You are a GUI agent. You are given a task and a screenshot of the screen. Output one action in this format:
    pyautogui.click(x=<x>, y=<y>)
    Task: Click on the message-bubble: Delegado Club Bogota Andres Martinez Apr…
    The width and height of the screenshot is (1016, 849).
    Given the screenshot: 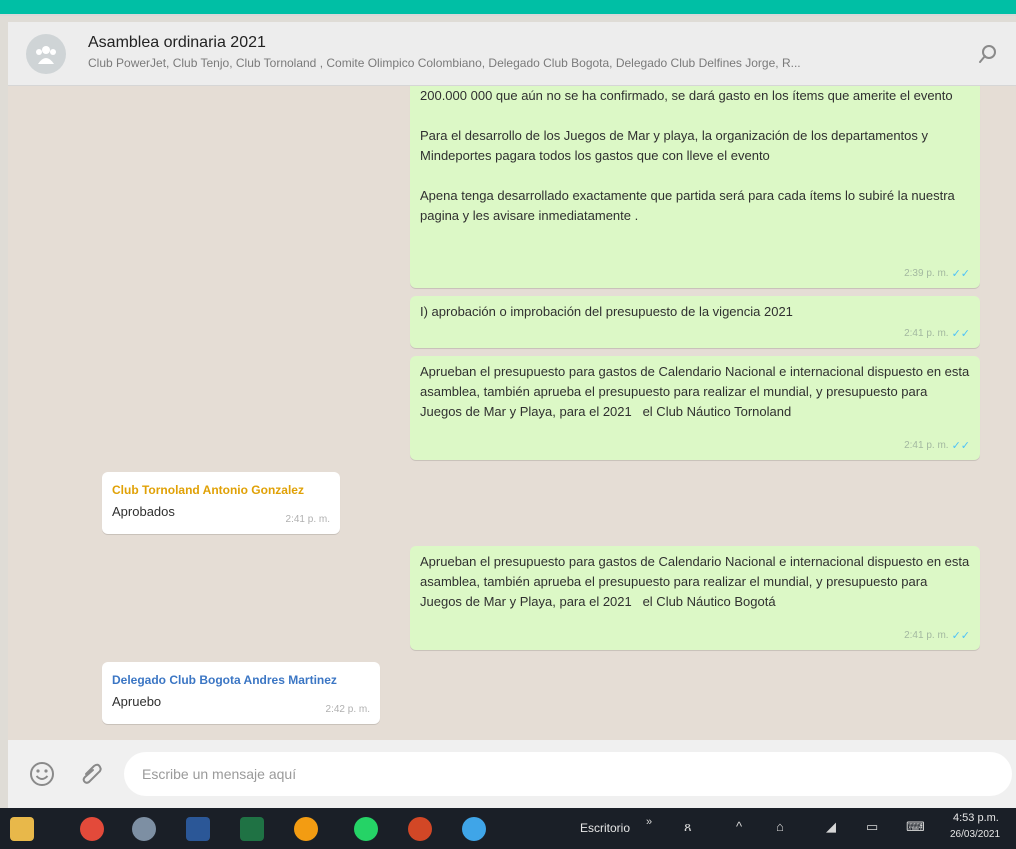 What is the action you would take?
    pyautogui.click(x=241, y=693)
    